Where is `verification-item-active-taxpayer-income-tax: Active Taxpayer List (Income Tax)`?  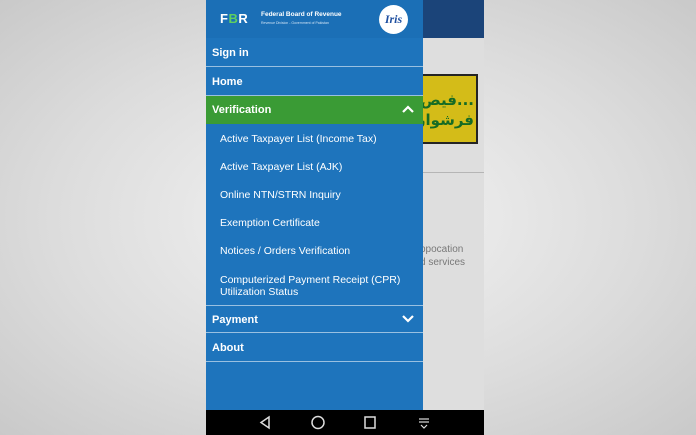 verification-item-active-taxpayer-income-tax: Active Taxpayer List (Income Tax) is located at coordinates (314, 139).